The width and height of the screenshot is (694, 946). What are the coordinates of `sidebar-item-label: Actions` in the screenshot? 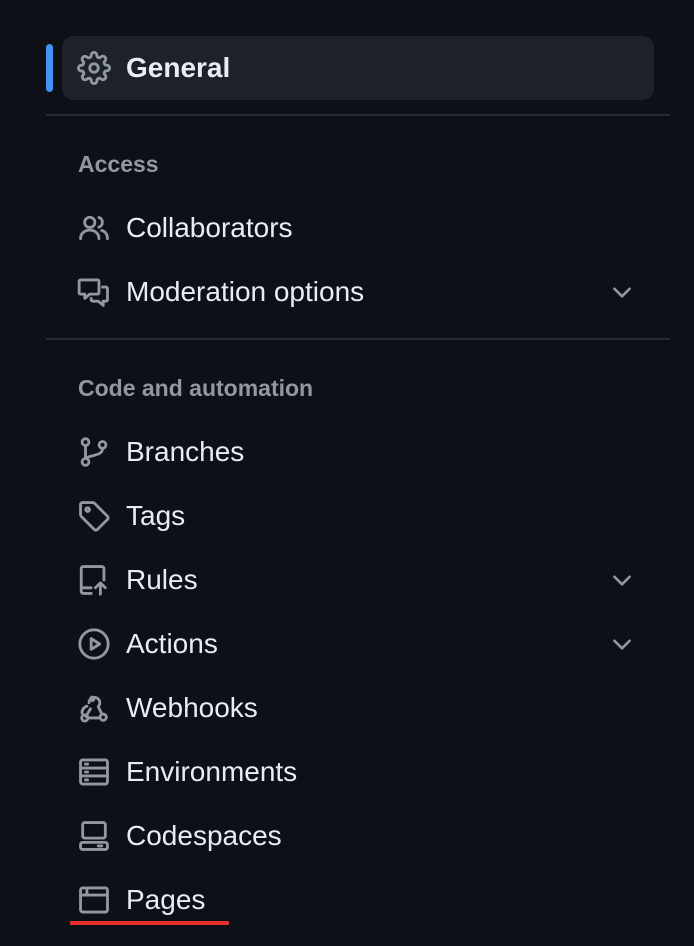 It's located at (172, 643).